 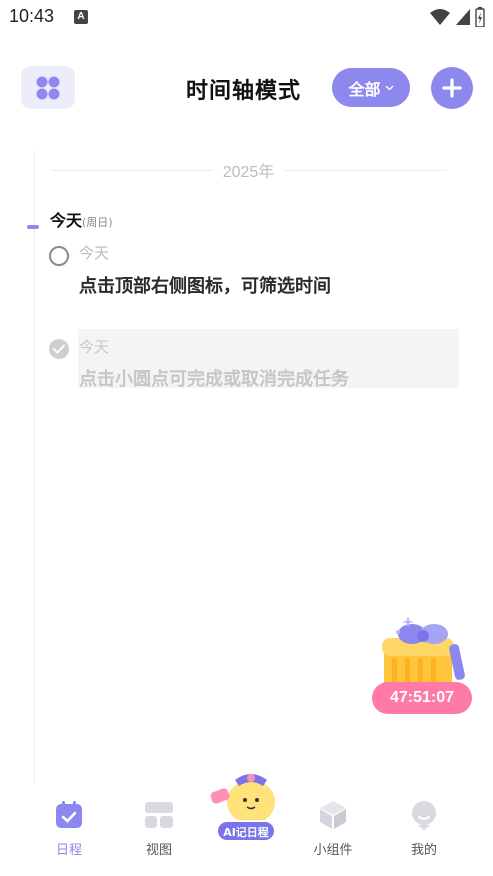 I want to click on filter-button: 全部, so click(x=371, y=87).